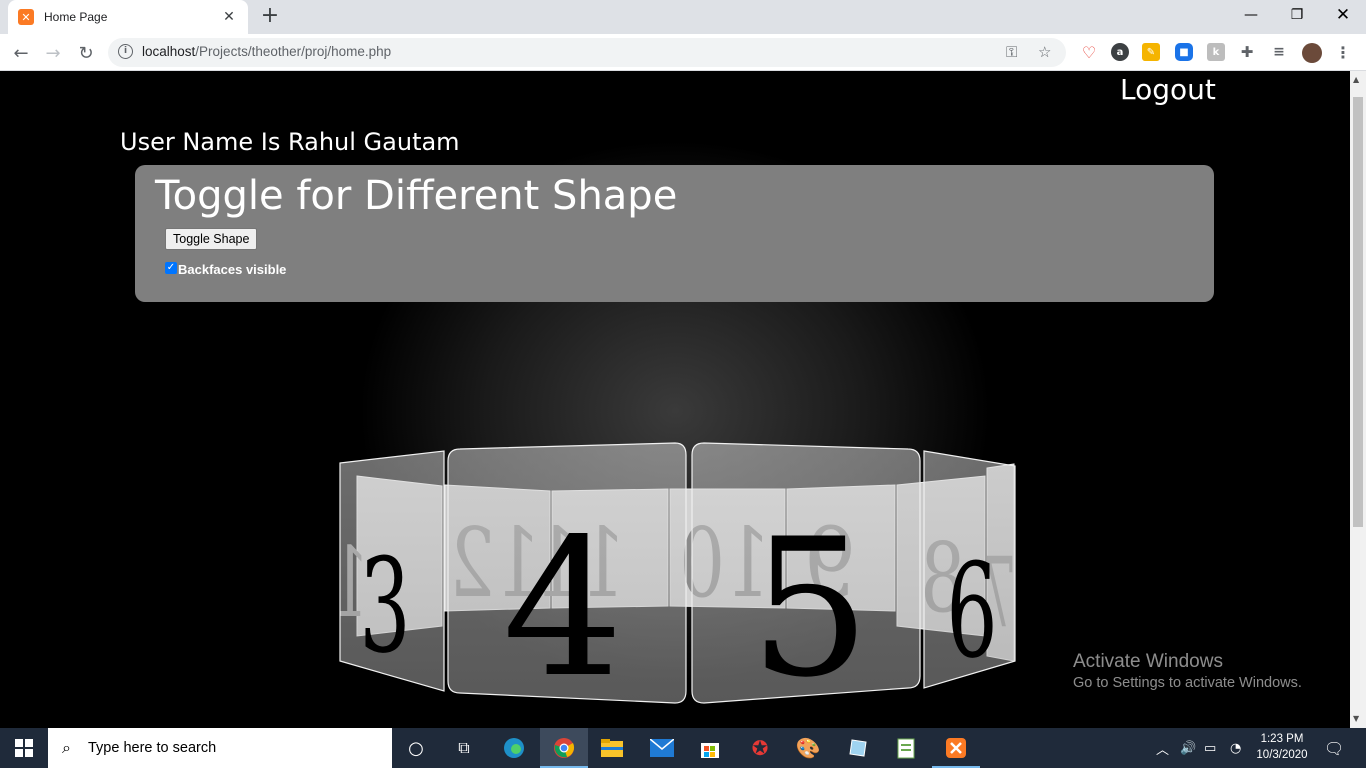 The image size is (1366, 768). What do you see at coordinates (128, 17) in the screenshot?
I see `browser-tab-home: ✕ Home Page ✕` at bounding box center [128, 17].